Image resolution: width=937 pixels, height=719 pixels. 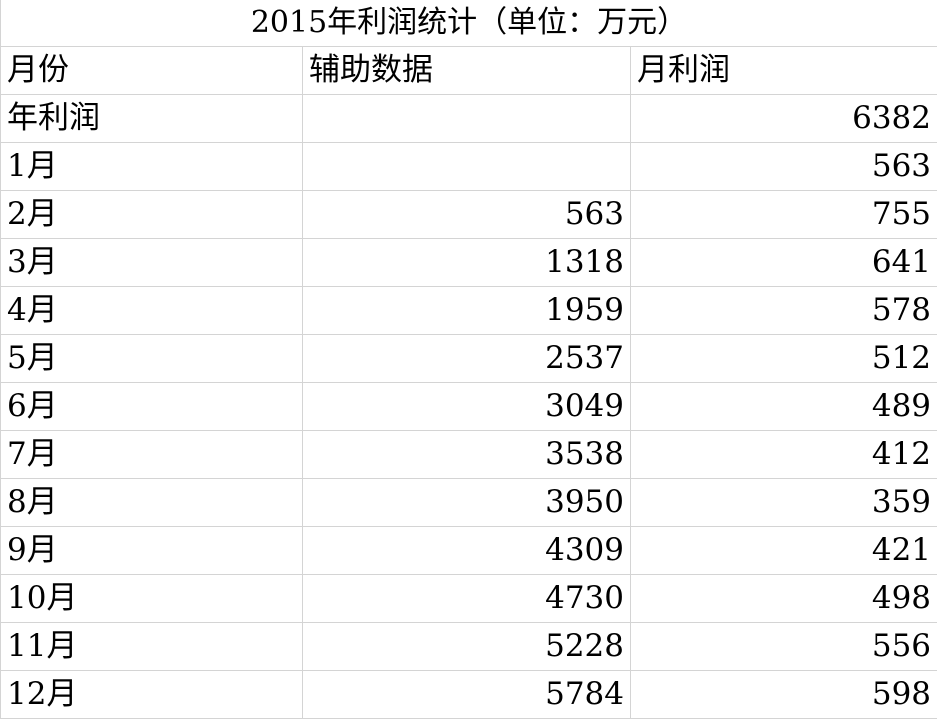 I want to click on profit-value-cell: 556, so click(x=784, y=647).